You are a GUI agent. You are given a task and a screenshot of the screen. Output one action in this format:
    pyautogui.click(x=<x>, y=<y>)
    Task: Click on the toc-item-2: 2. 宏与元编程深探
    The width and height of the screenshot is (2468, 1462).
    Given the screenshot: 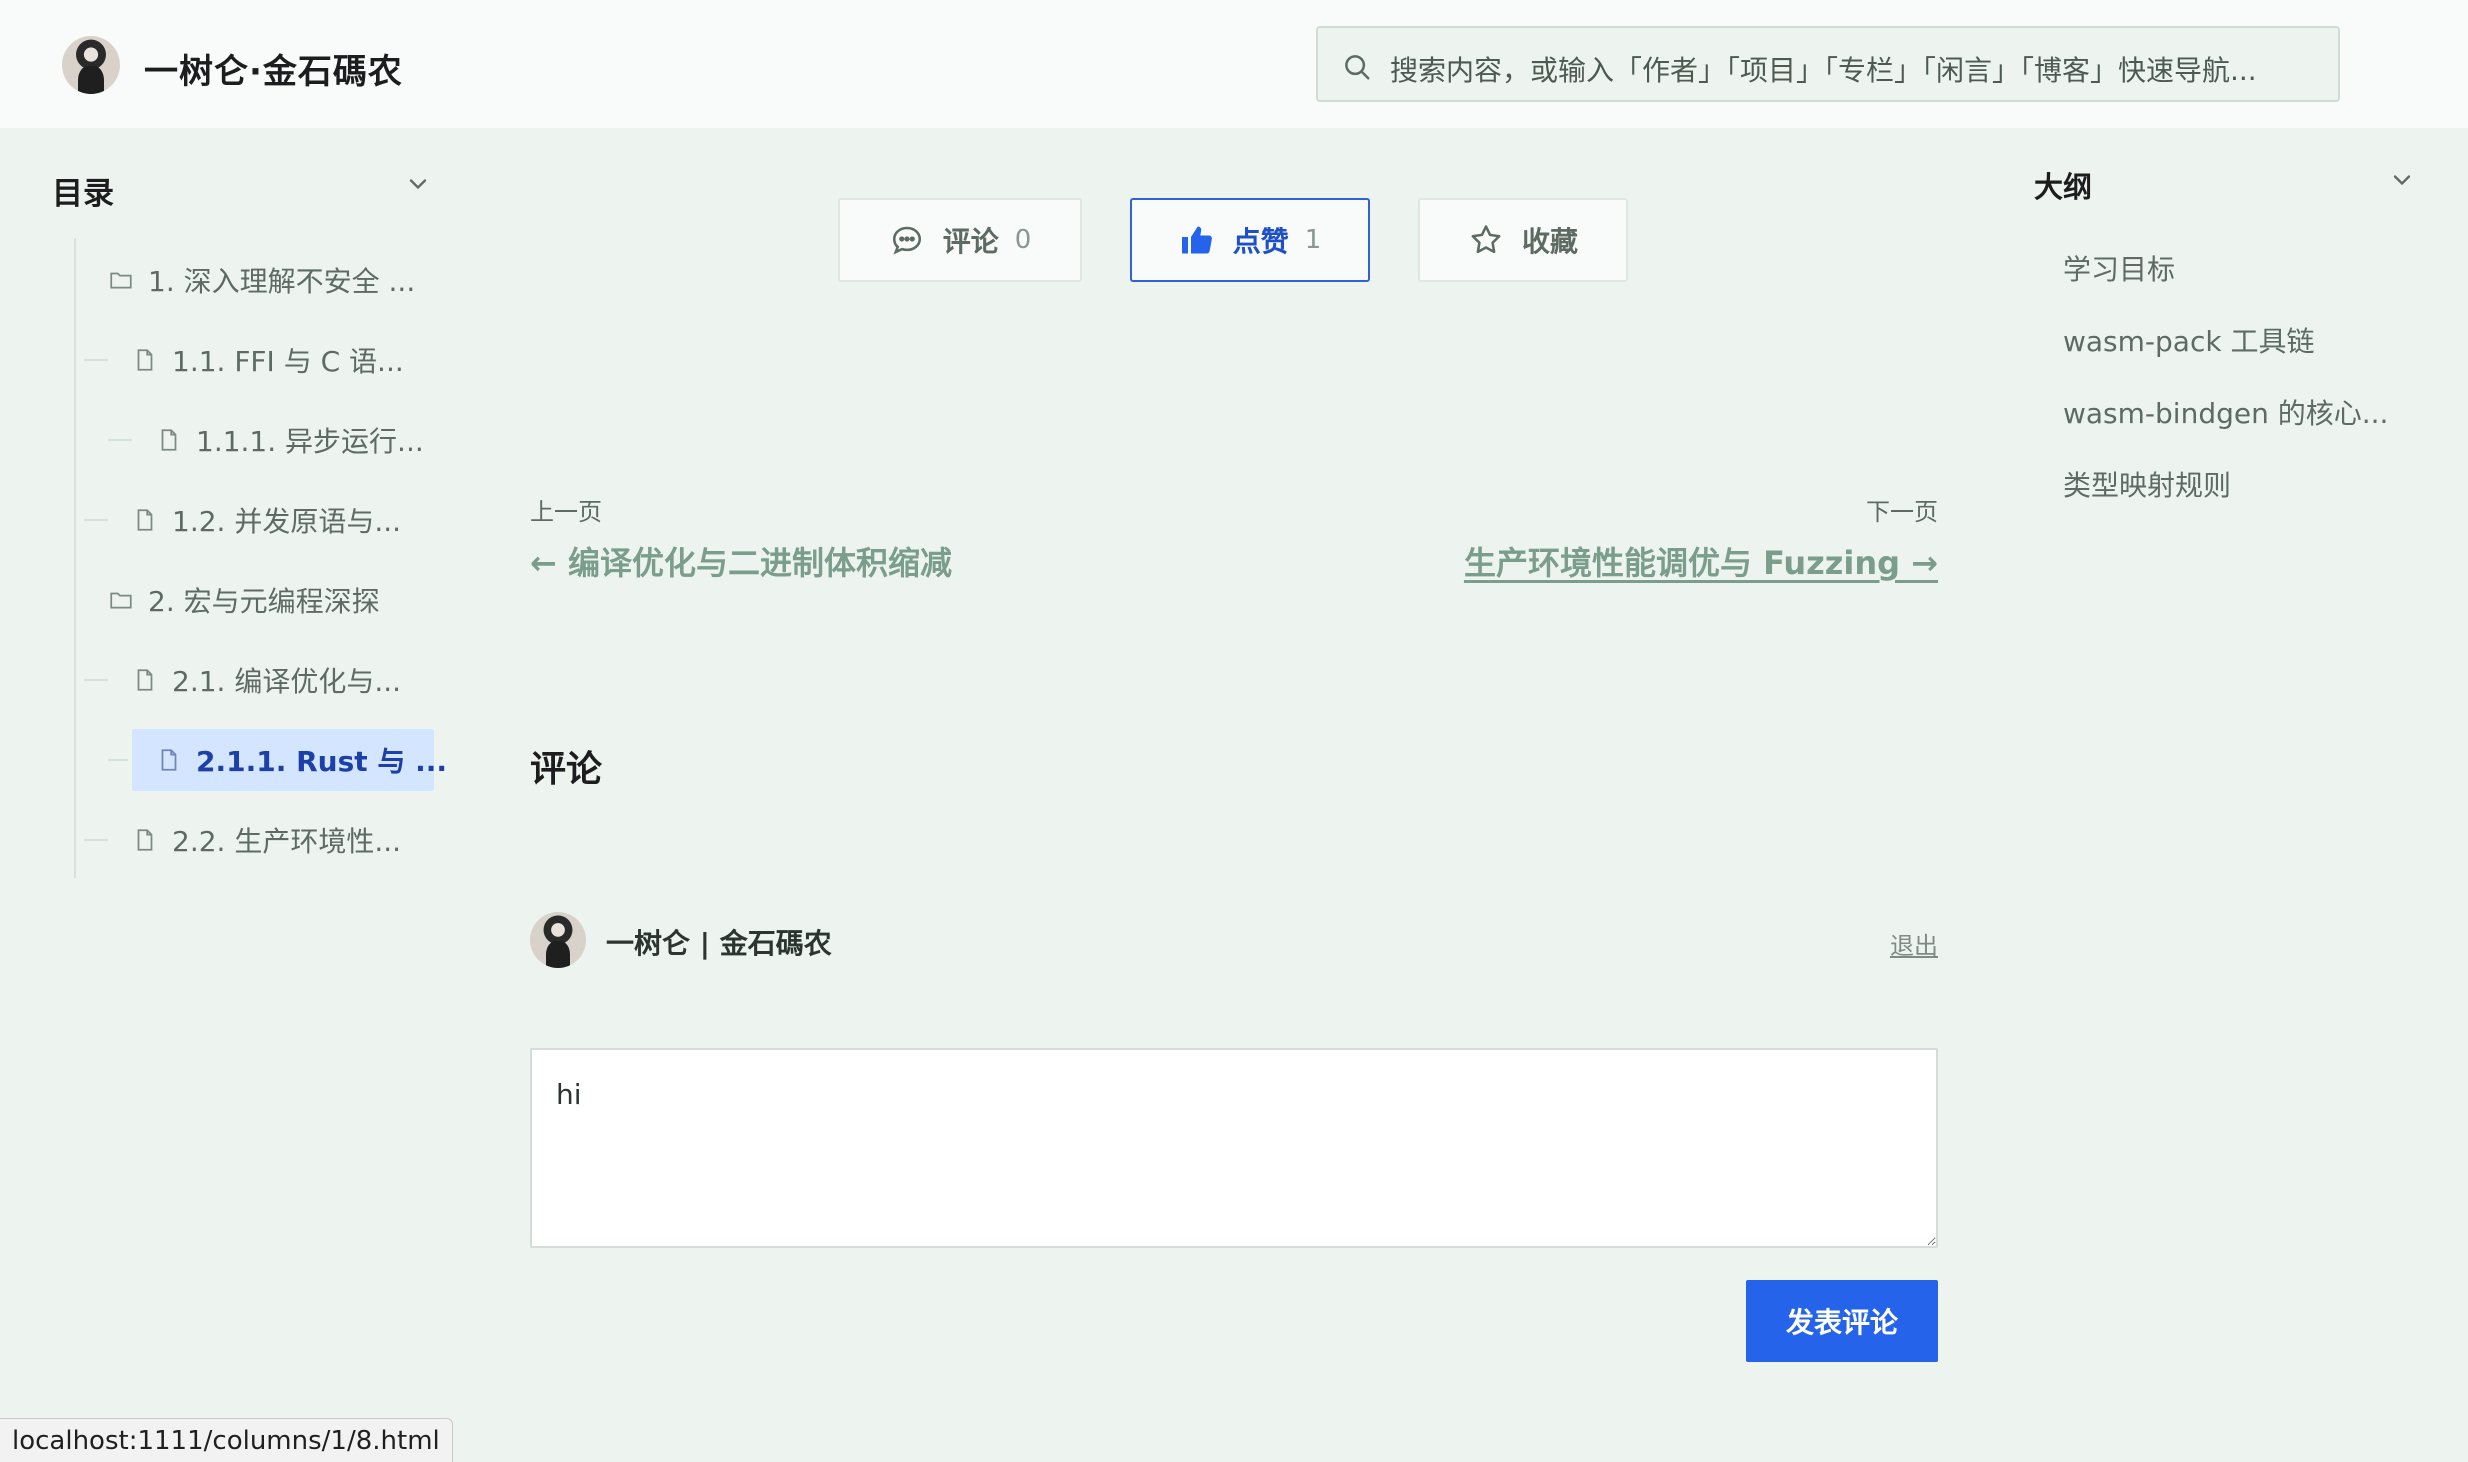 What is the action you would take?
    pyautogui.click(x=270, y=600)
    